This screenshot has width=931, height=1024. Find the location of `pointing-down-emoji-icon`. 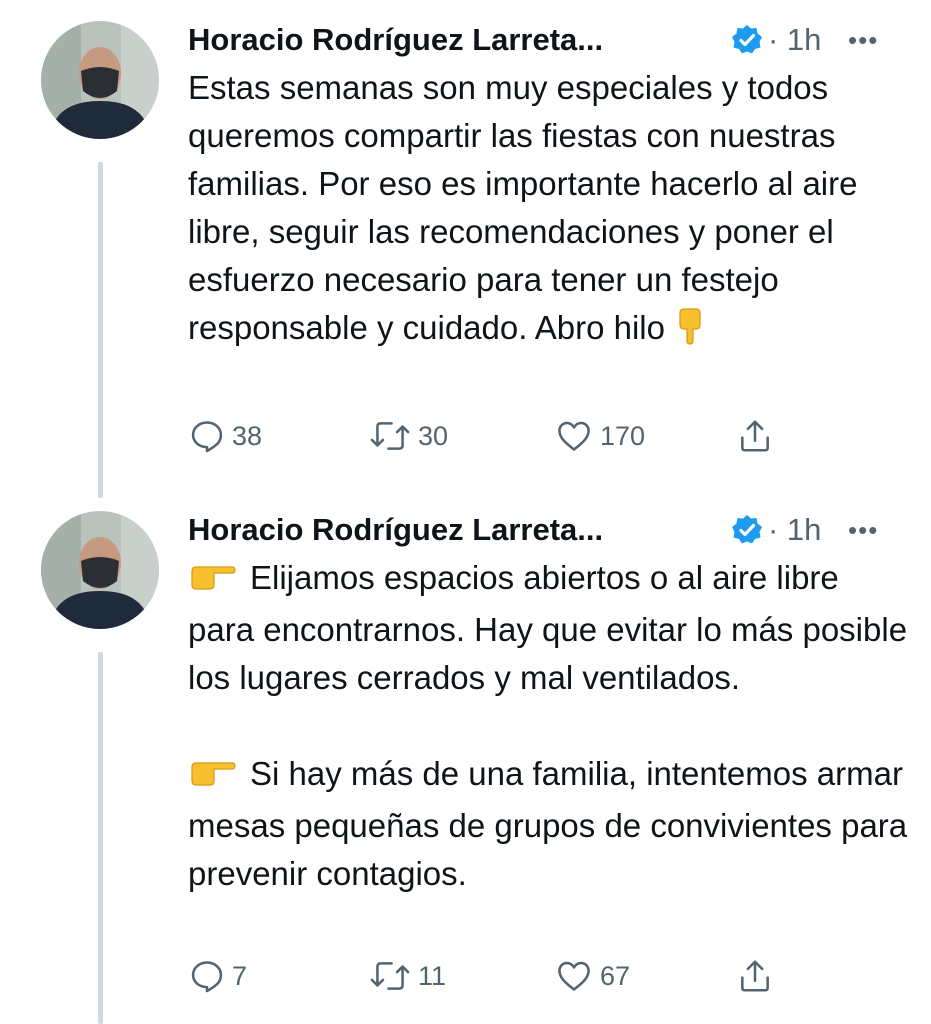

pointing-down-emoji-icon is located at coordinates (690, 332).